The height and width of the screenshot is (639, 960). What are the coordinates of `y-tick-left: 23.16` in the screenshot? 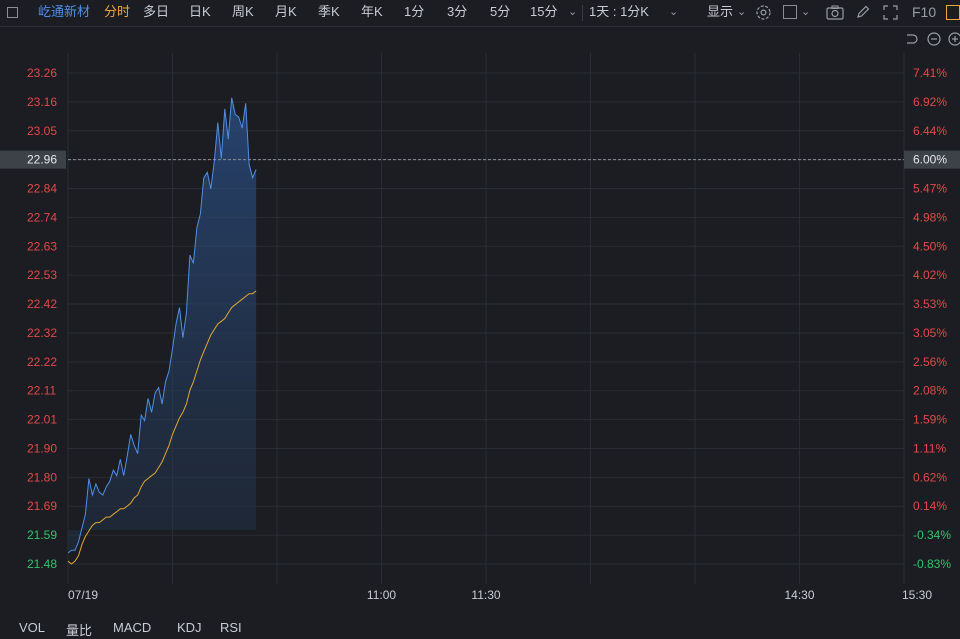 It's located at (42, 102).